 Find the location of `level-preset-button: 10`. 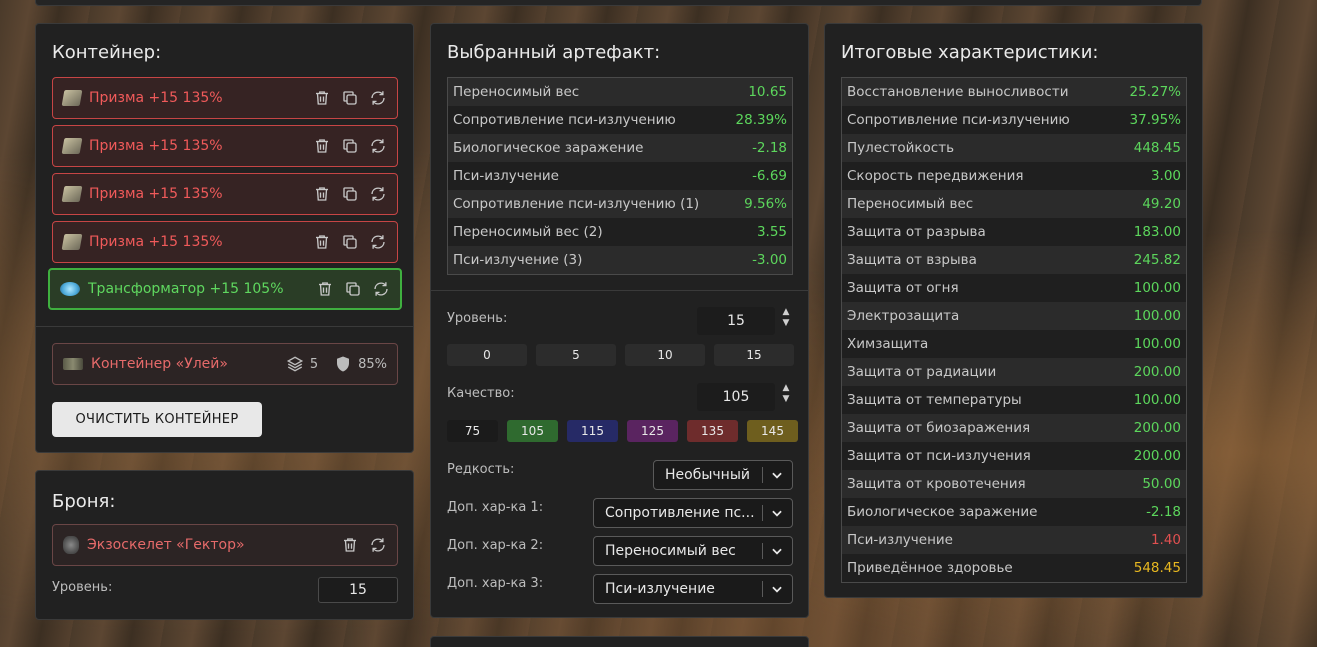

level-preset-button: 10 is located at coordinates (665, 355).